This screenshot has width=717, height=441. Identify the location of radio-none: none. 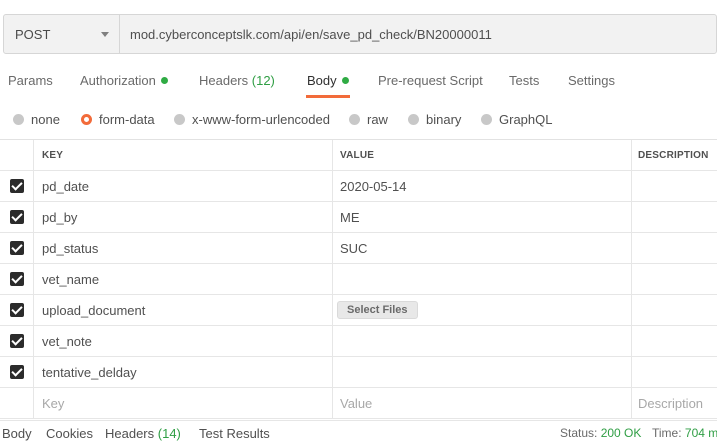
(36, 119).